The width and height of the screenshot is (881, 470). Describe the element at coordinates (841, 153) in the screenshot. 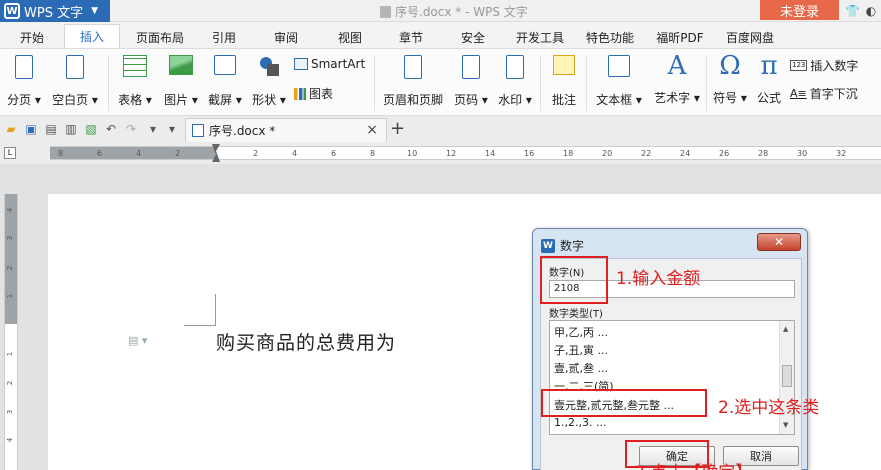

I see `ruler-tick: 32` at that location.